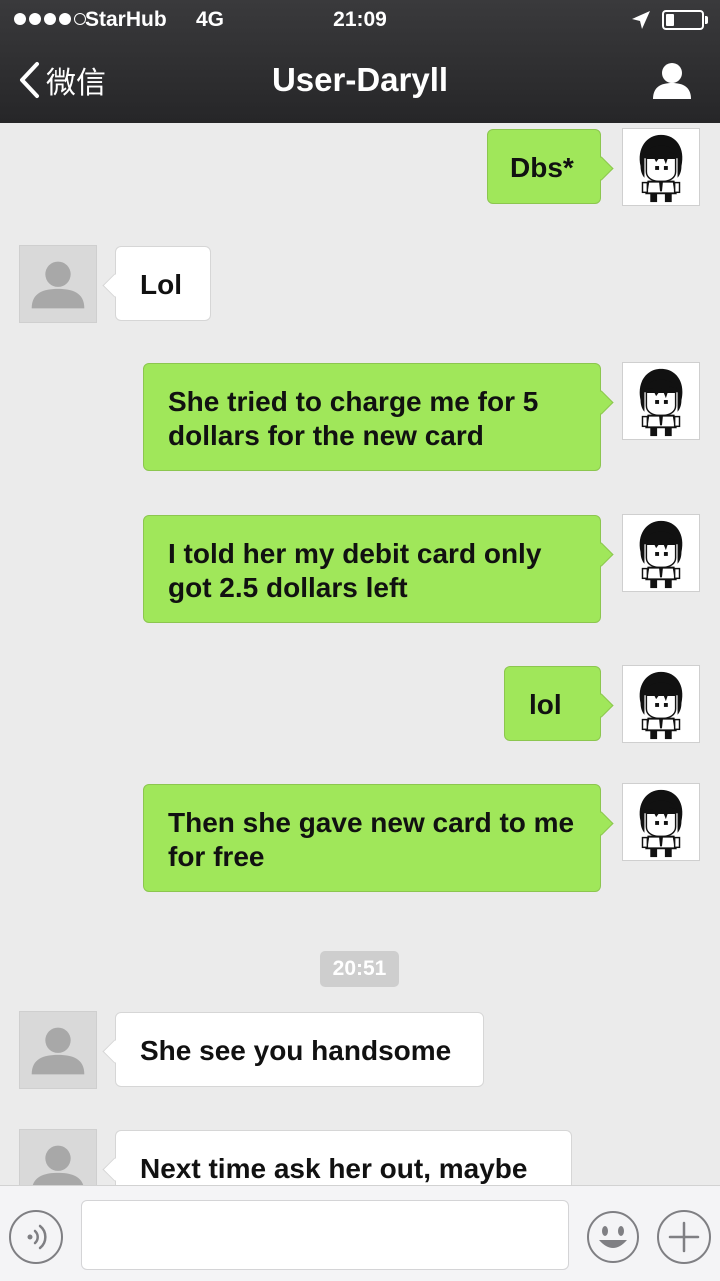 This screenshot has height=1281, width=720. What do you see at coordinates (683, 20) in the screenshot?
I see `battery-icon` at bounding box center [683, 20].